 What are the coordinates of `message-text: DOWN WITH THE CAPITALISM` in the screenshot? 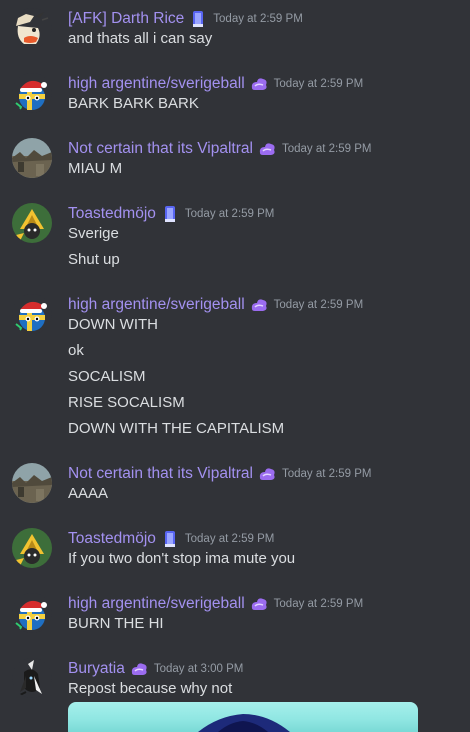 It's located at (176, 428).